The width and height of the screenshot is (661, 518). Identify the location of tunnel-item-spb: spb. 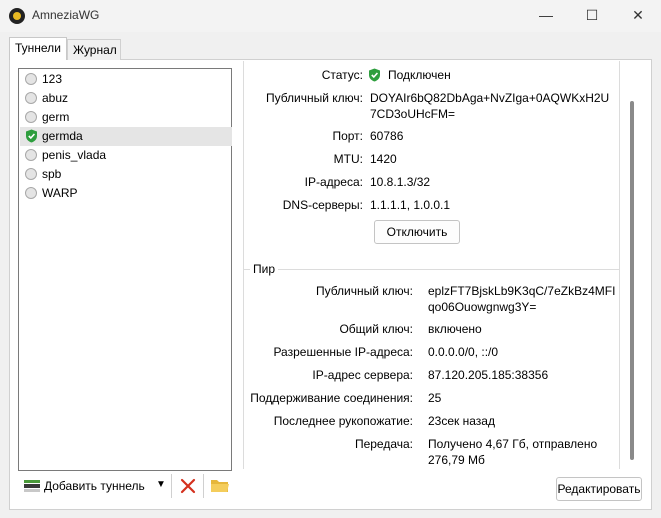
(126, 174).